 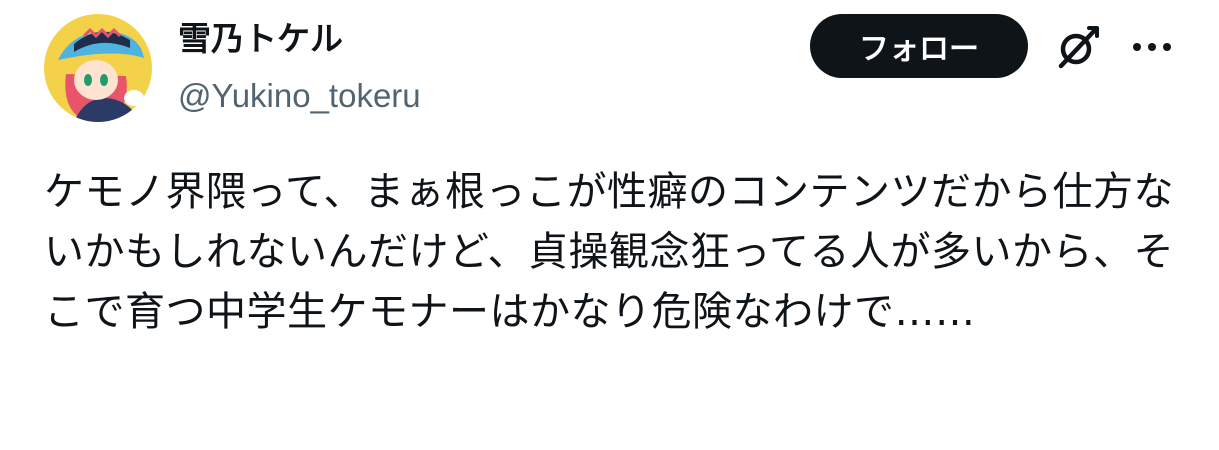 I want to click on grok-slash-icon, so click(x=1078, y=47).